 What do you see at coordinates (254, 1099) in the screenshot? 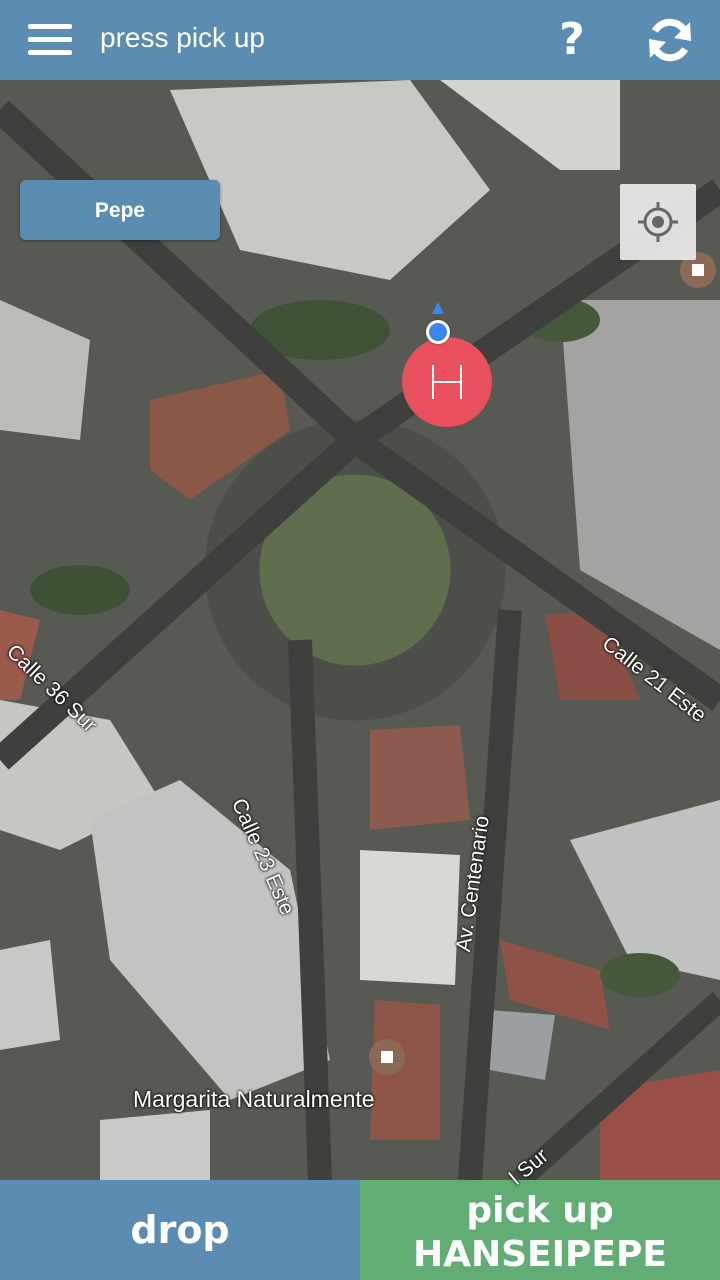
I see `poi-label: Margarita Naturalmente` at bounding box center [254, 1099].